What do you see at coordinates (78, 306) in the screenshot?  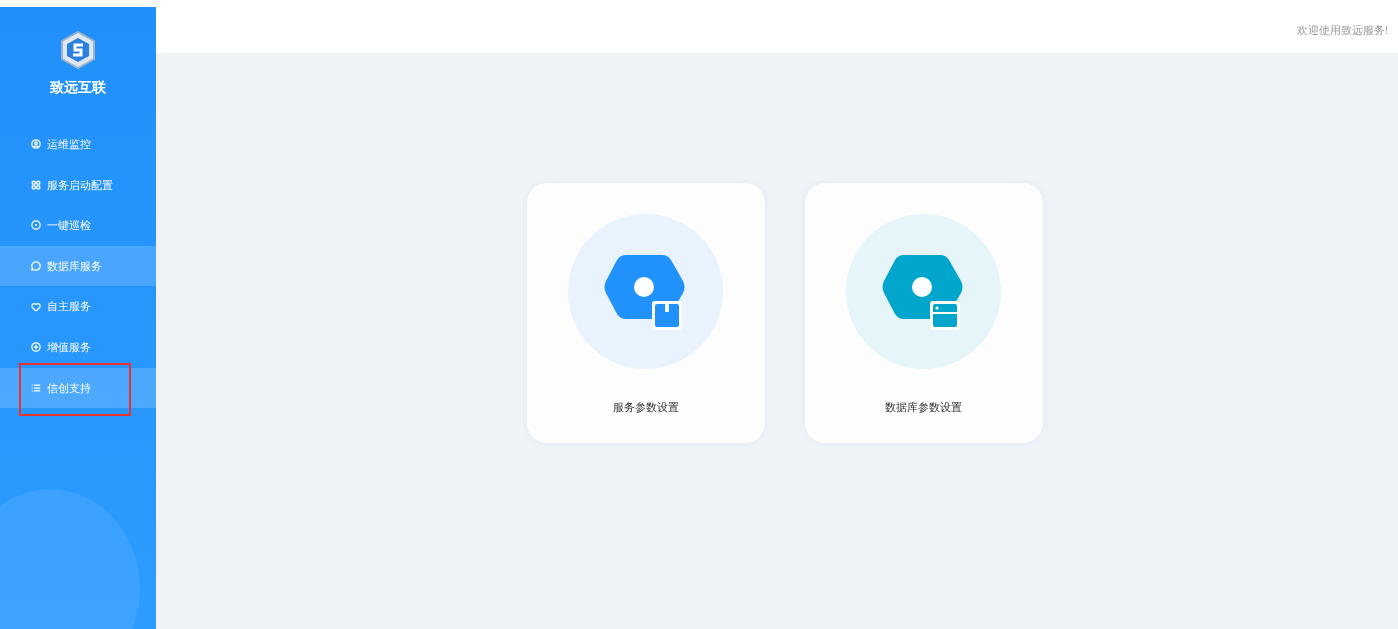 I see `sidebar-item: 自主服务` at bounding box center [78, 306].